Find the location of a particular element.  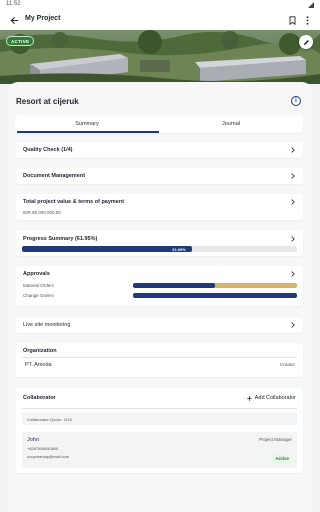

member-name: John is located at coordinates (33, 440).